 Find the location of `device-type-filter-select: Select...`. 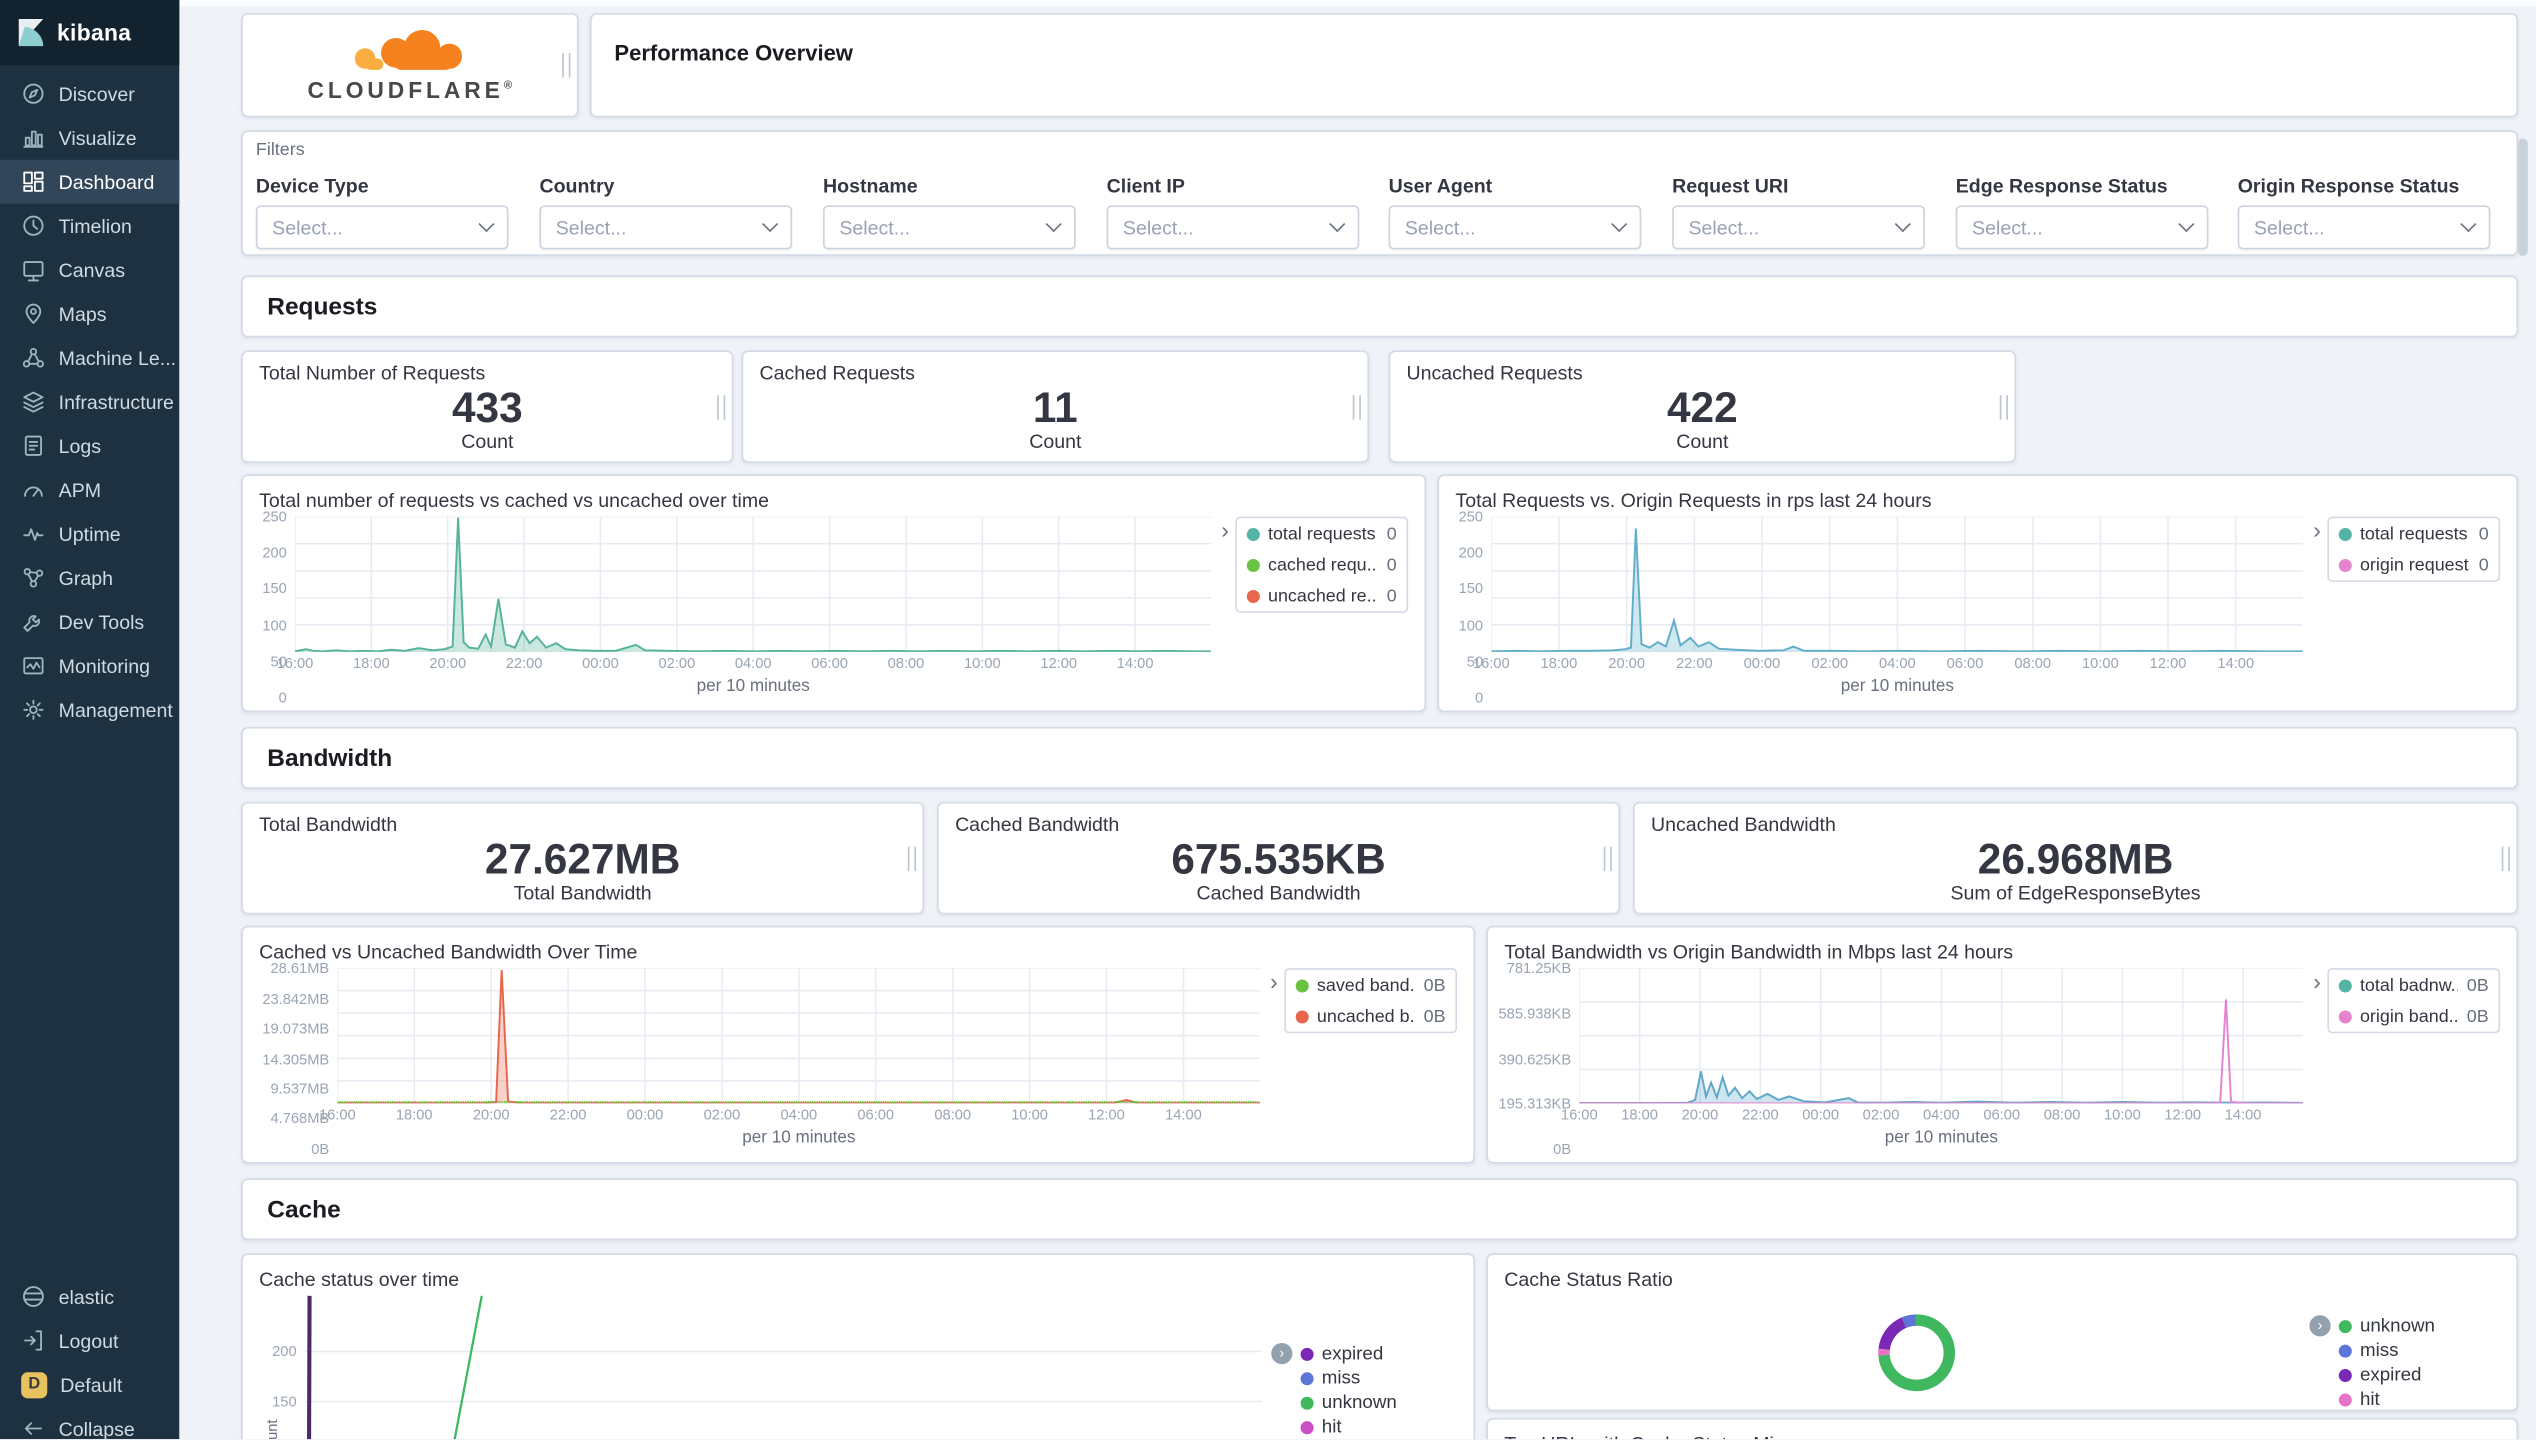

device-type-filter-select: Select... is located at coordinates (382, 227).